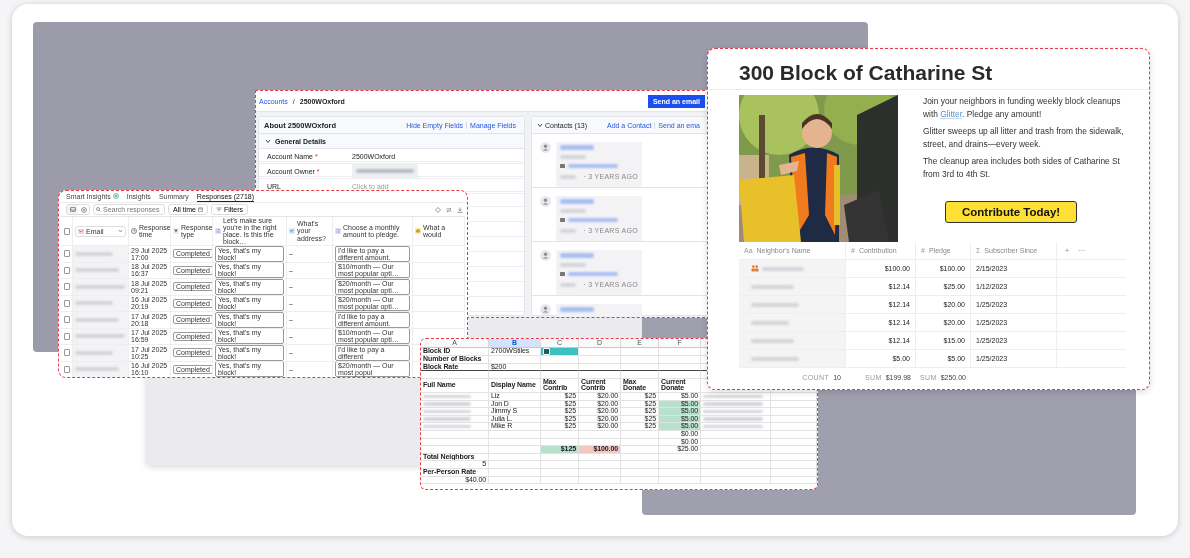  What do you see at coordinates (418, 231) in the screenshot?
I see `hash-icon` at bounding box center [418, 231].